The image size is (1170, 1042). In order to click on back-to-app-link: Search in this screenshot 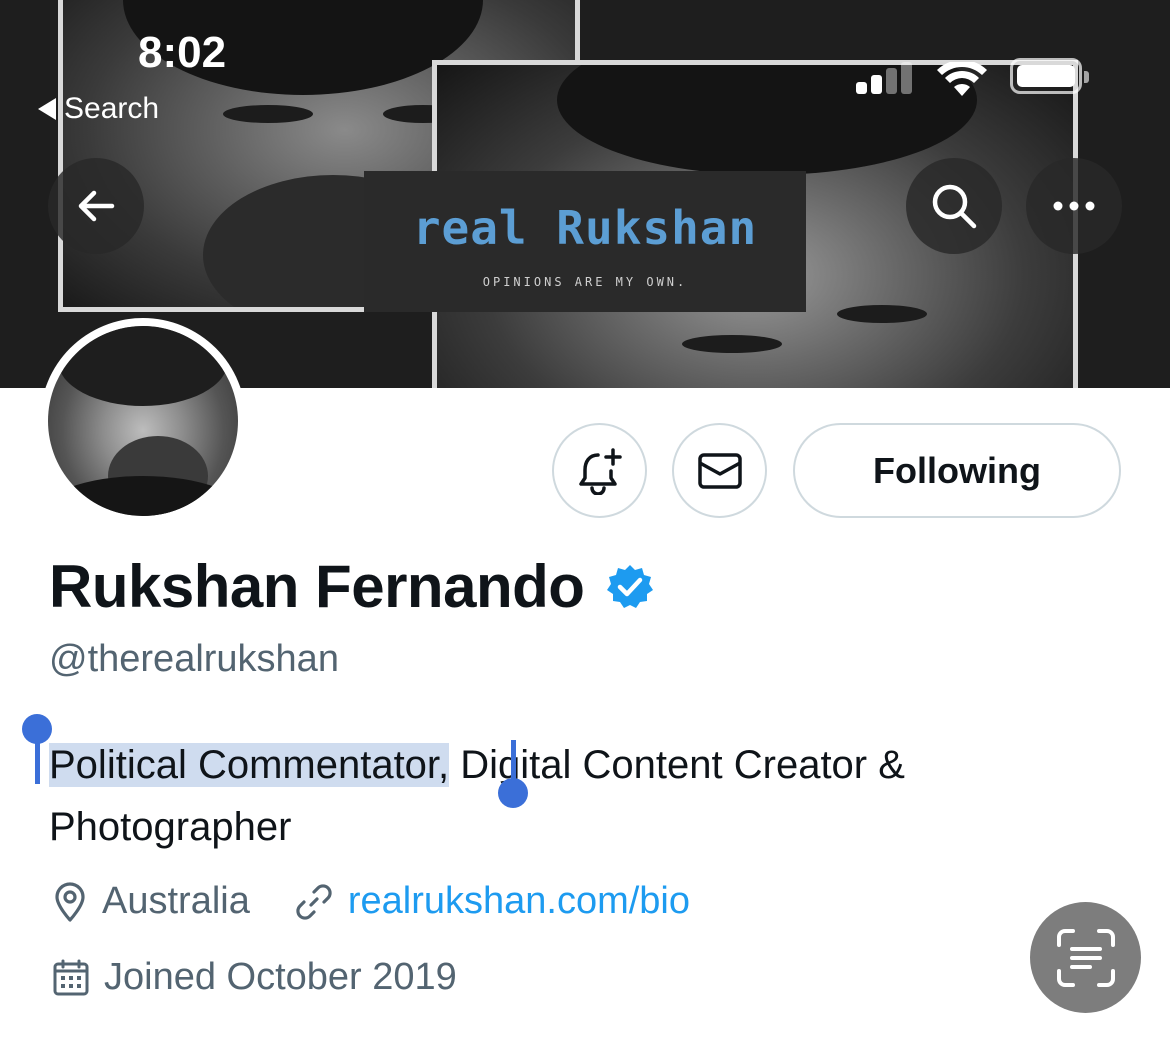, I will do `click(98, 109)`.